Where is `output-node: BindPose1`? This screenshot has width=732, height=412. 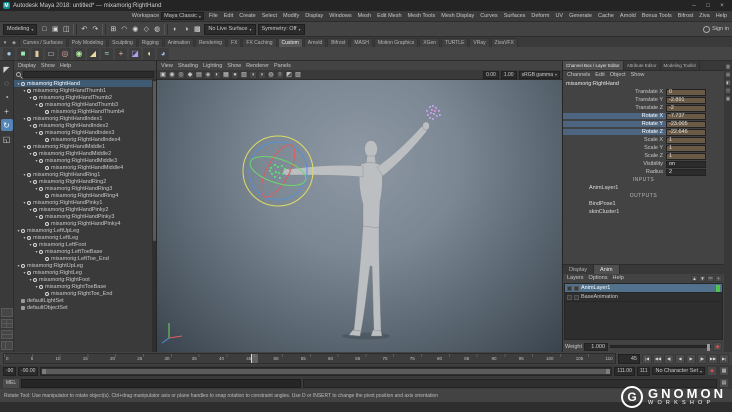 output-node: BindPose1 is located at coordinates (643, 204).